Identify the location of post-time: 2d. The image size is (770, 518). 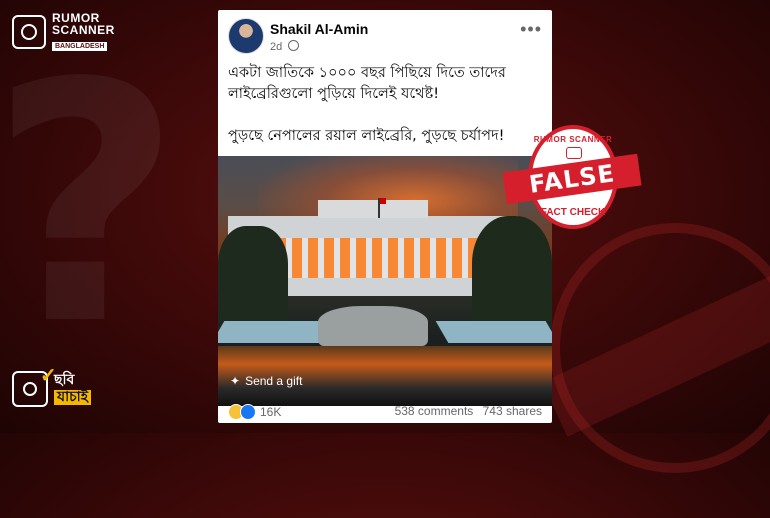
(276, 47).